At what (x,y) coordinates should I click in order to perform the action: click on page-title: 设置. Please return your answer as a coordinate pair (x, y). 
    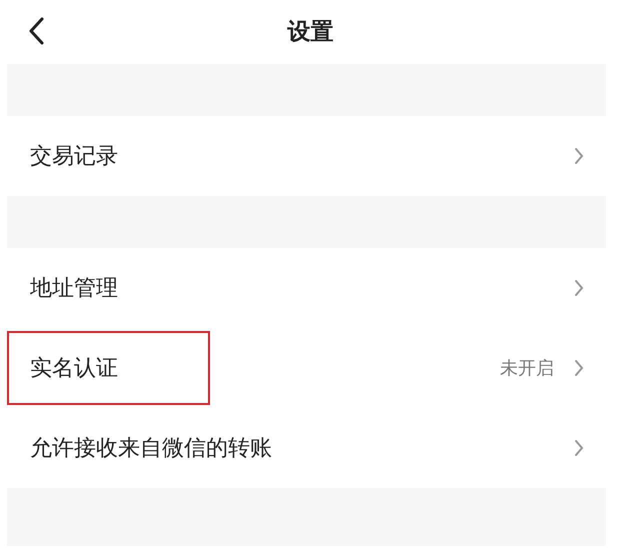
    Looking at the image, I should click on (311, 32).